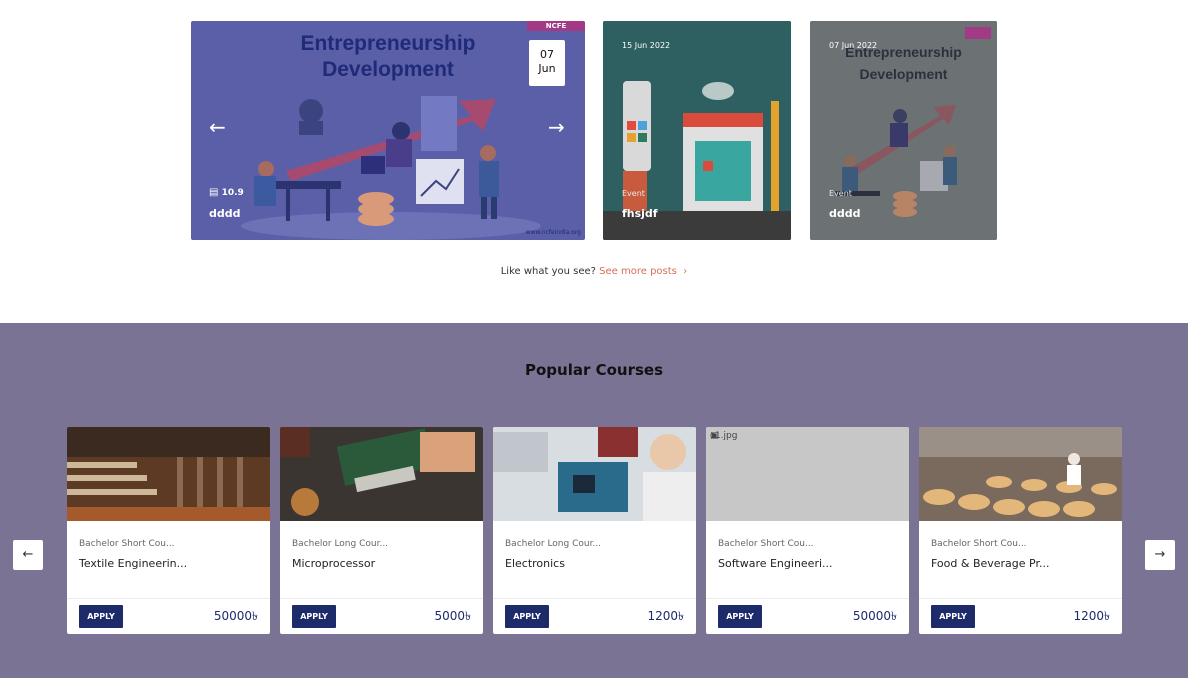 This screenshot has height=678, width=1188. What do you see at coordinates (548, 271) in the screenshot?
I see `see-more-prefix: Like what you see?` at bounding box center [548, 271].